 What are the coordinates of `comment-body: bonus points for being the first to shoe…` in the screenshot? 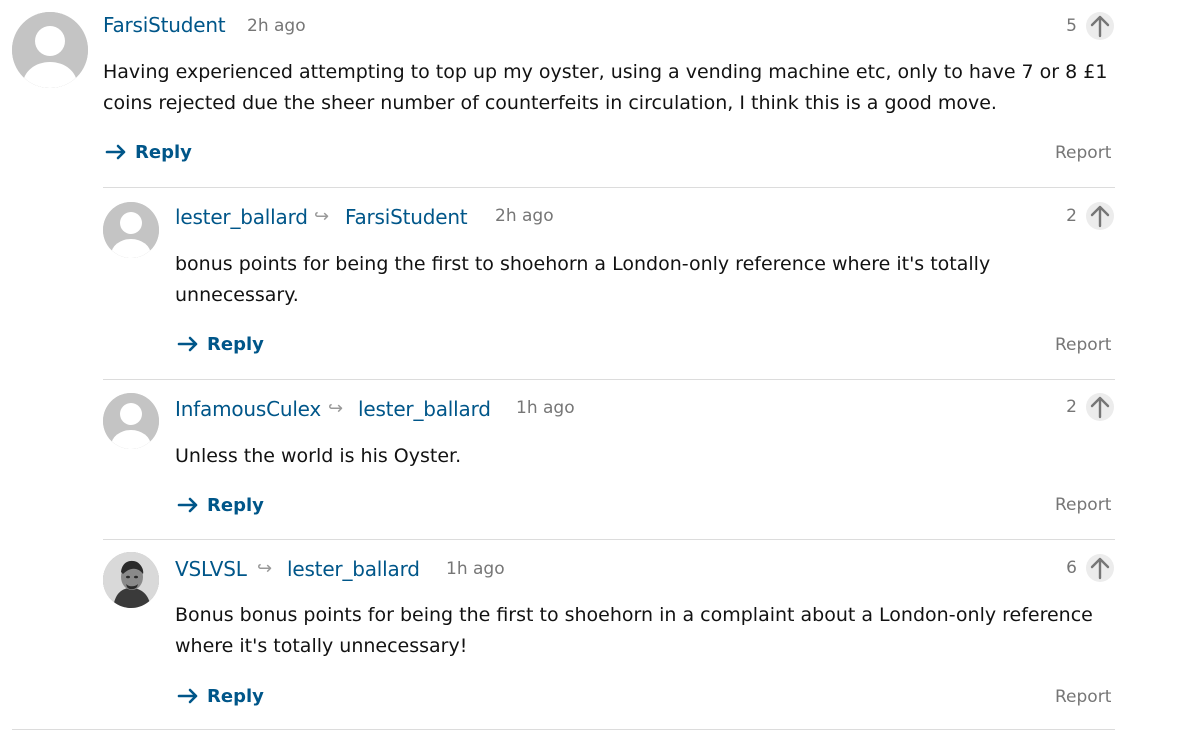 It's located at (583, 279).